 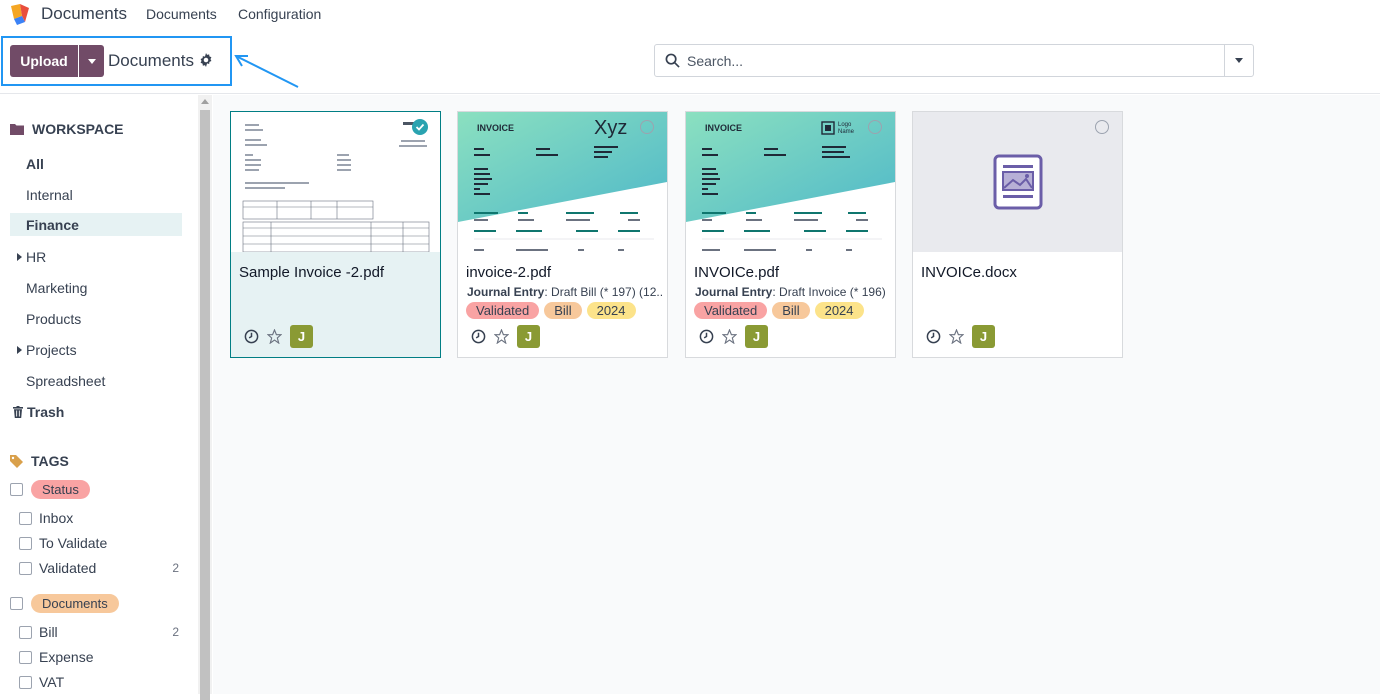 I want to click on gear-icon, so click(x=206, y=60).